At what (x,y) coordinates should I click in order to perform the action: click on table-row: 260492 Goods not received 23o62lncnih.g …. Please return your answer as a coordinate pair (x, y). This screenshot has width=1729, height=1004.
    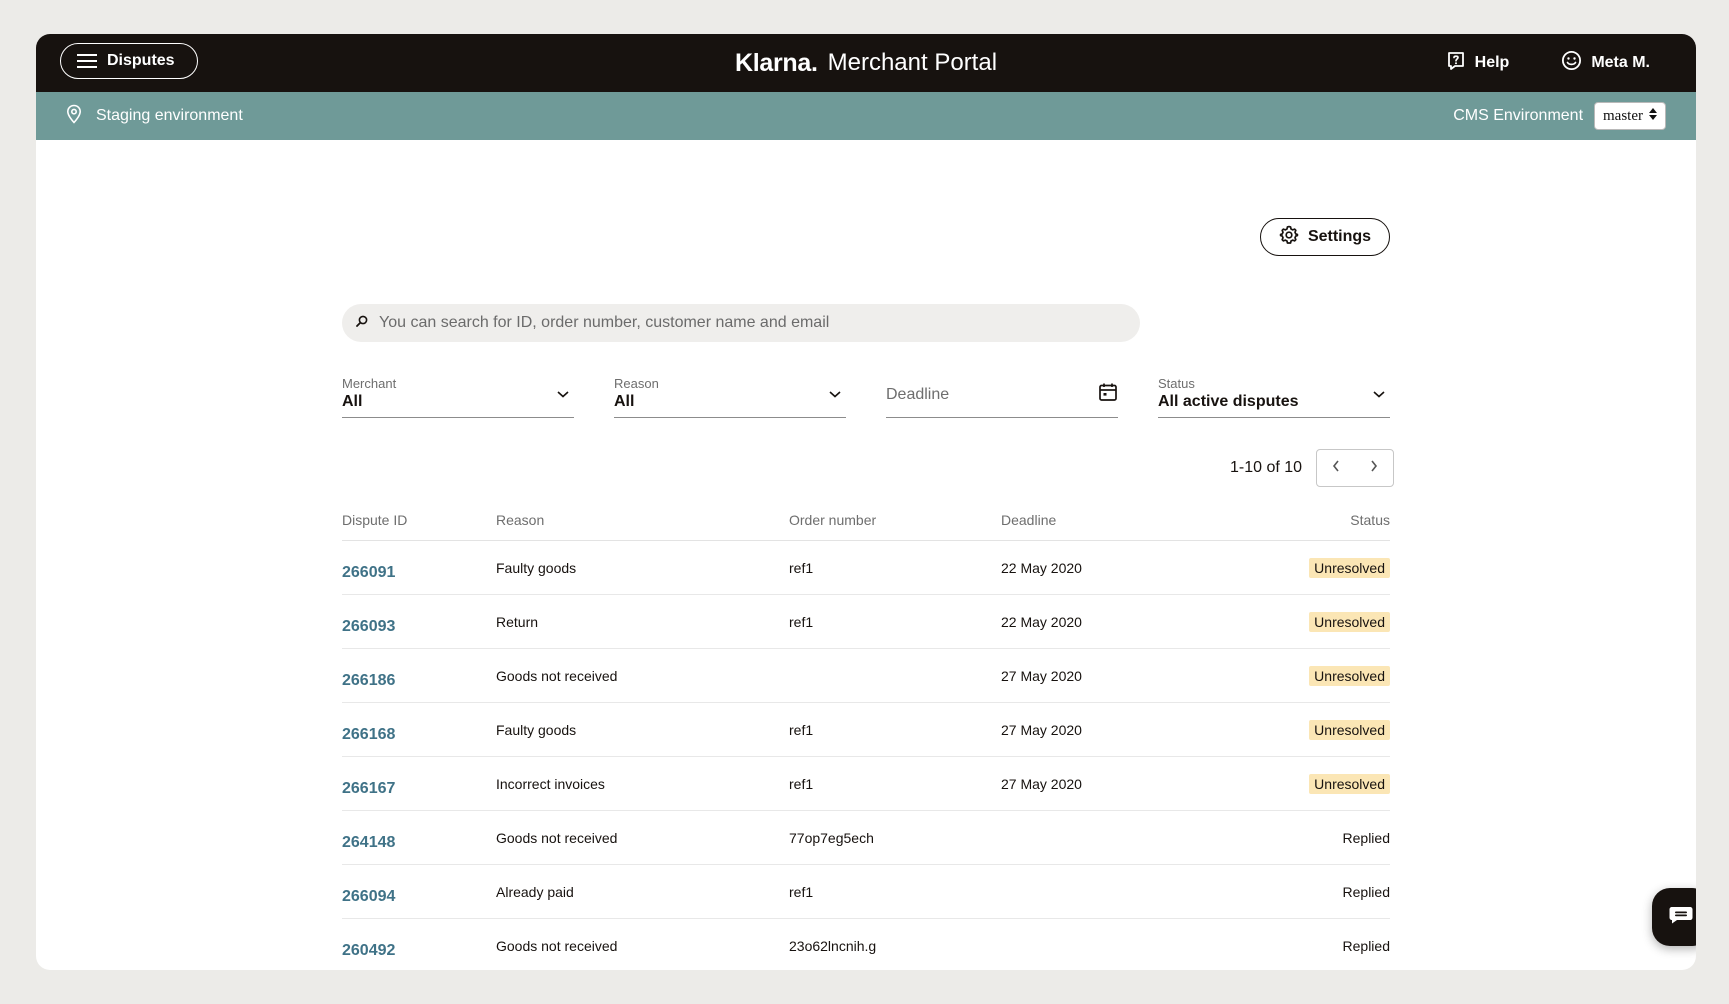
    Looking at the image, I should click on (866, 944).